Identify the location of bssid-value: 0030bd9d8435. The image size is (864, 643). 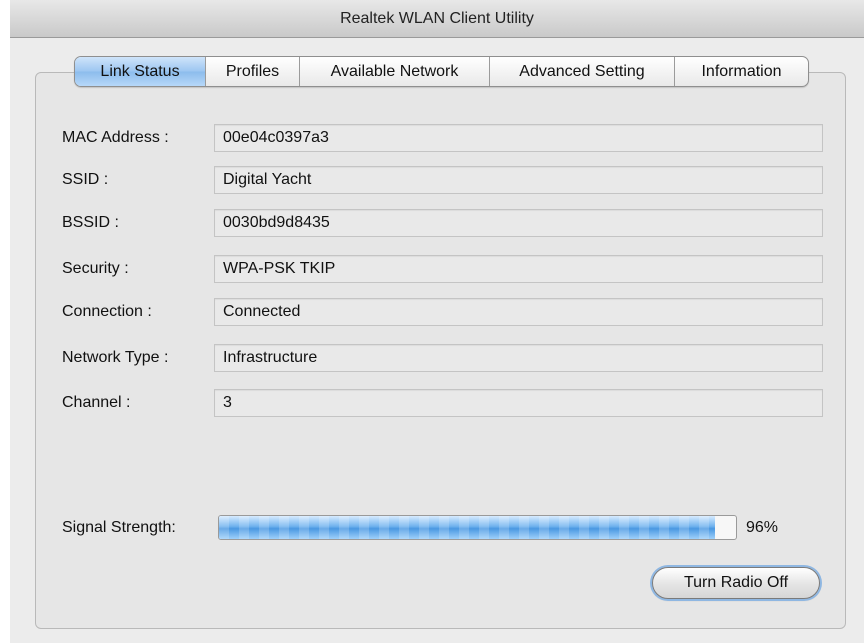
(518, 223).